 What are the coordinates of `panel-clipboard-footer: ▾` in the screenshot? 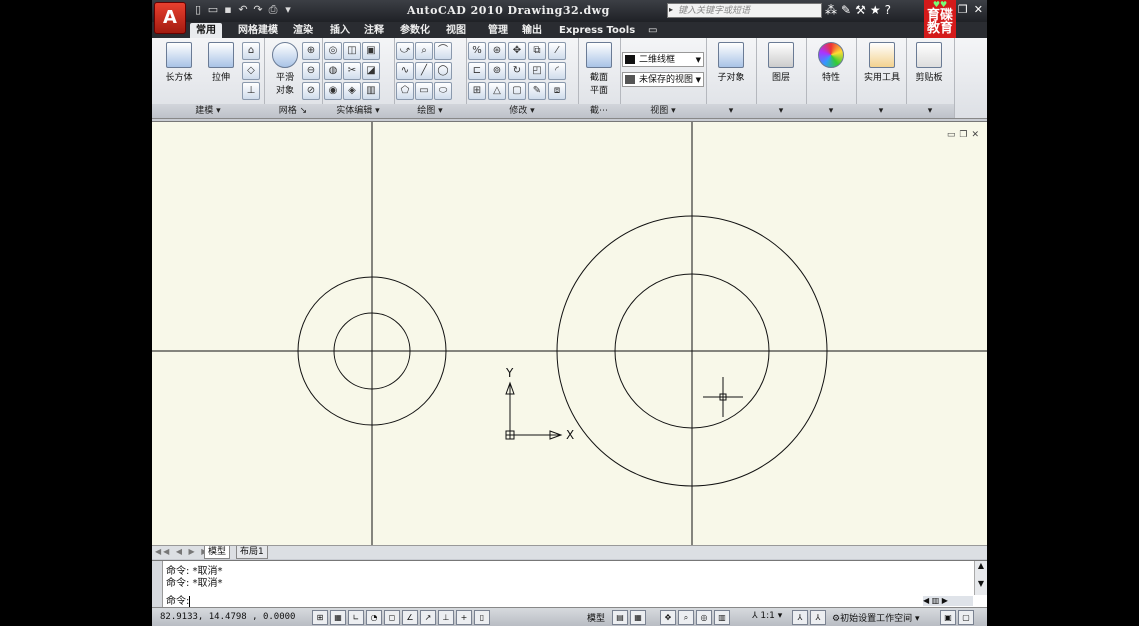 It's located at (930, 111).